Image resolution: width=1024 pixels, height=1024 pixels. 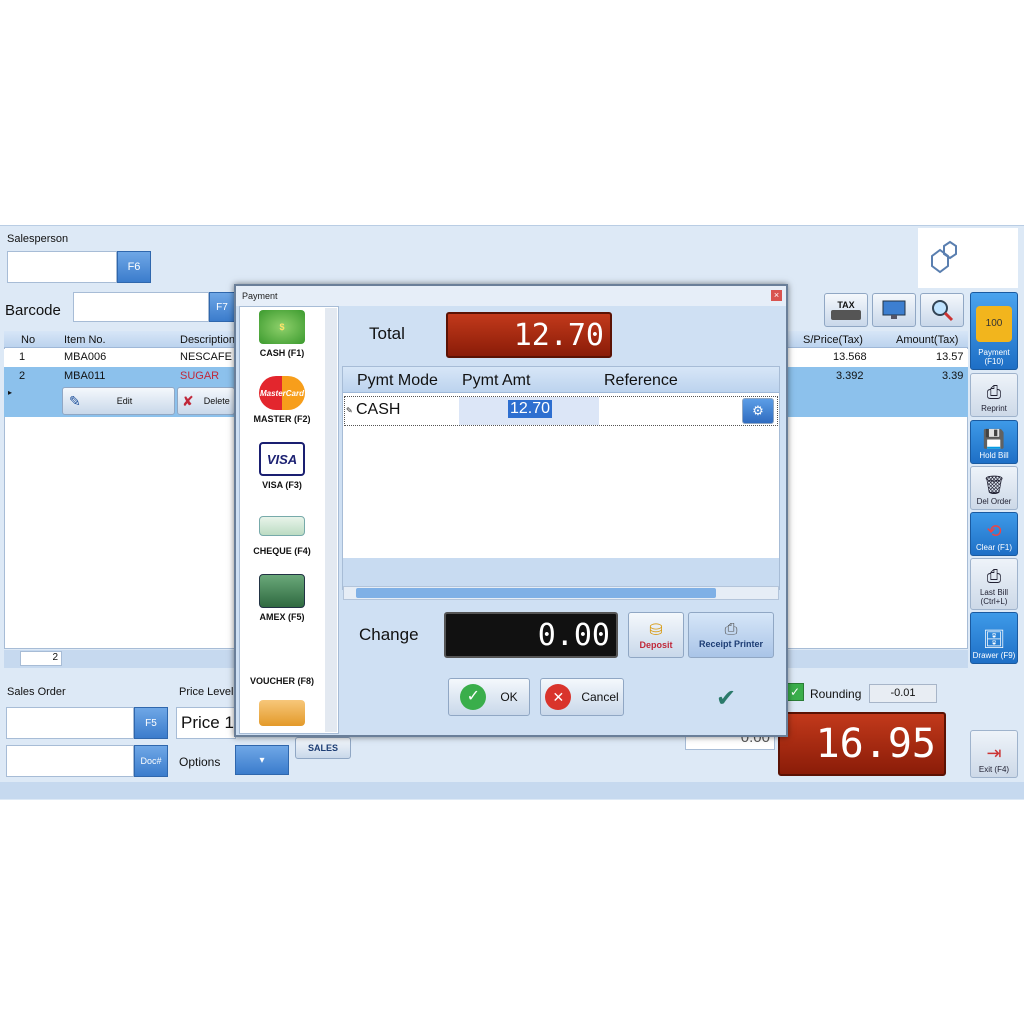 I want to click on row2-desc: SUGAR, so click(x=200, y=376).